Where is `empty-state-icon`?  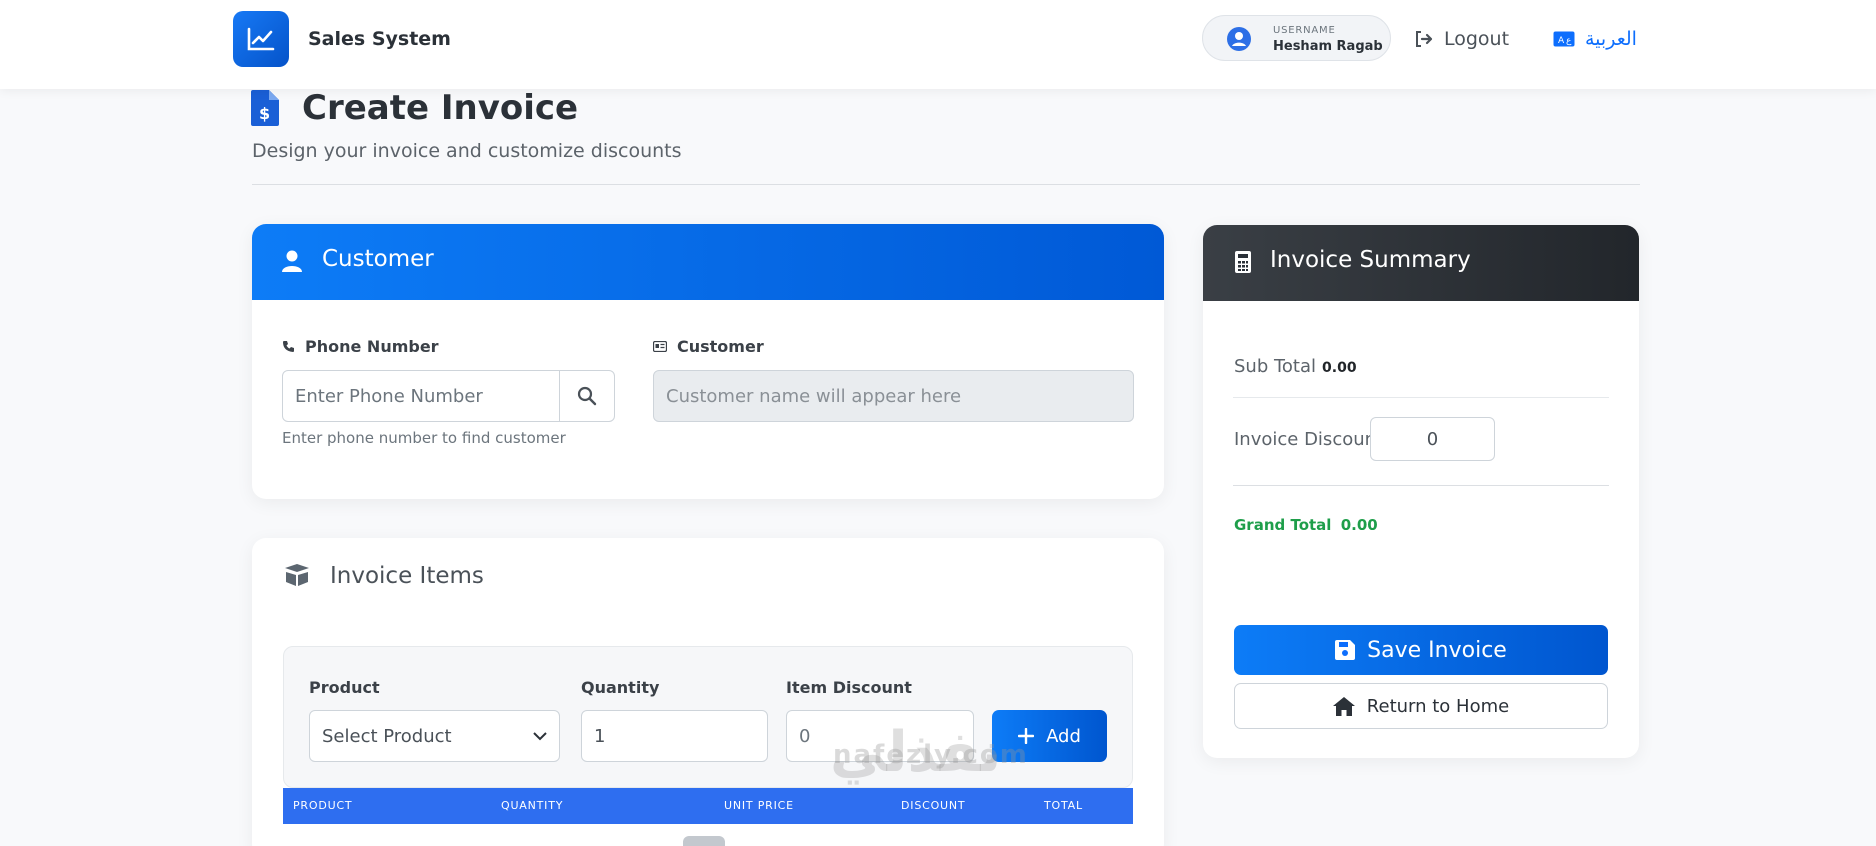
empty-state-icon is located at coordinates (704, 841).